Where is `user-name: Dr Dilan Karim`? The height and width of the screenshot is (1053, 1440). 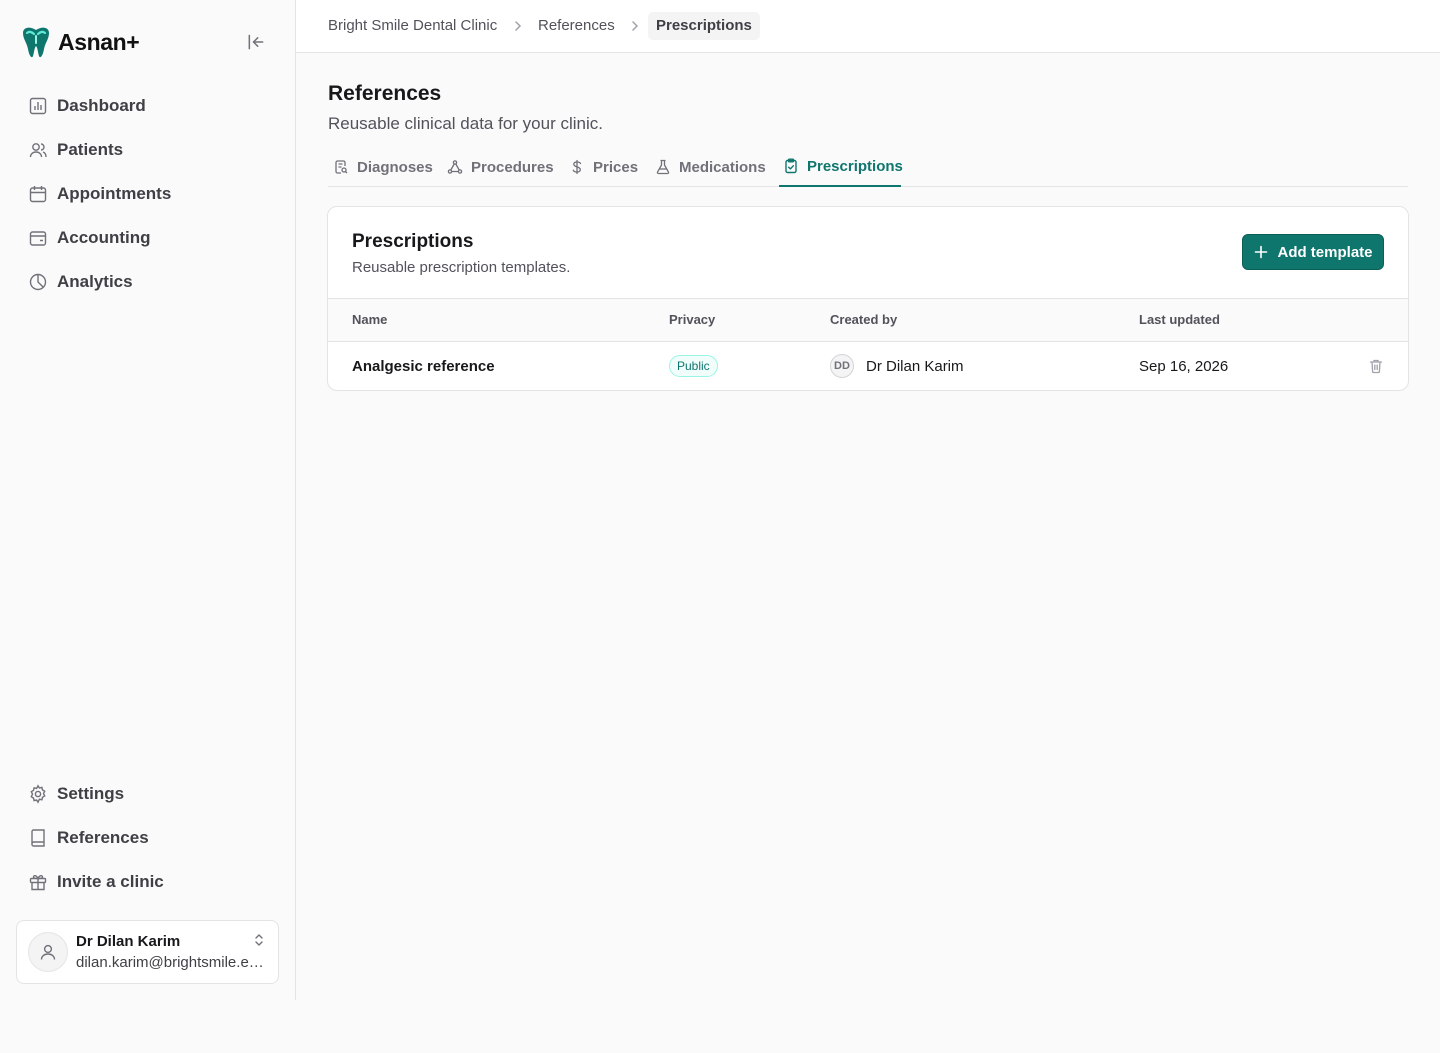
user-name: Dr Dilan Karim is located at coordinates (128, 941).